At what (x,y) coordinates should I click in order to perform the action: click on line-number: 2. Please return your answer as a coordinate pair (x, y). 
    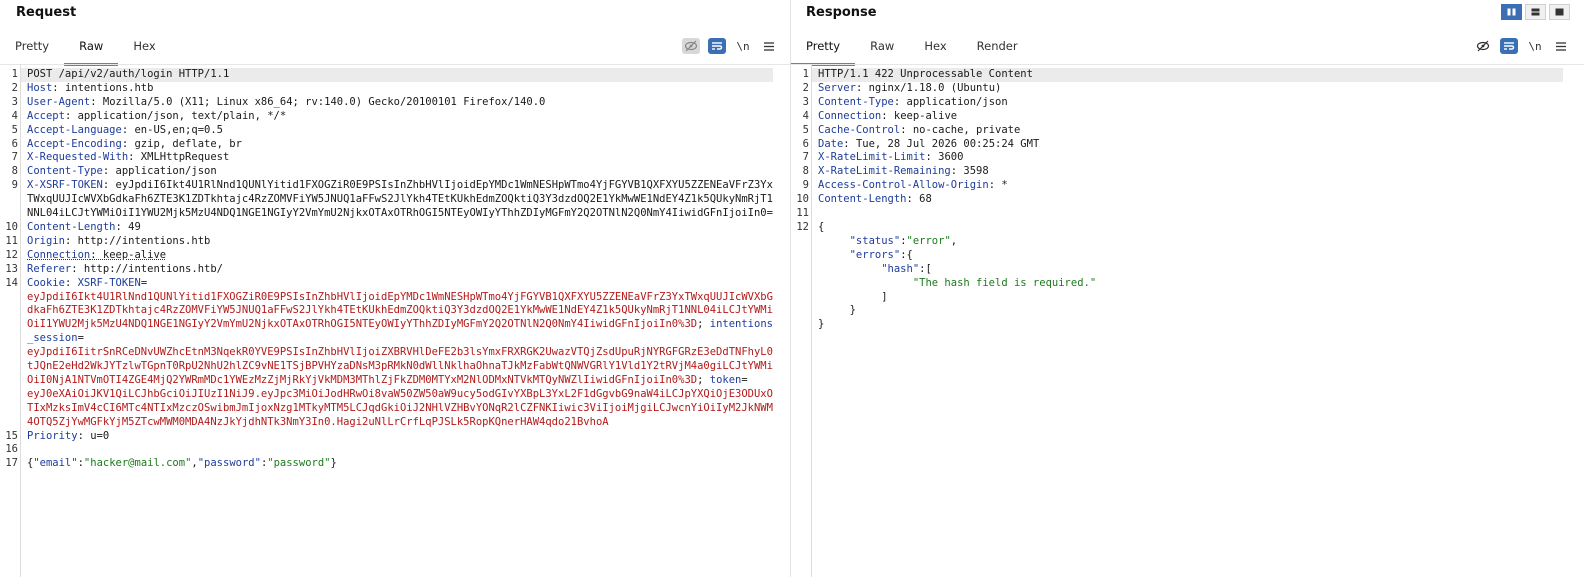
    Looking at the image, I should click on (14, 87).